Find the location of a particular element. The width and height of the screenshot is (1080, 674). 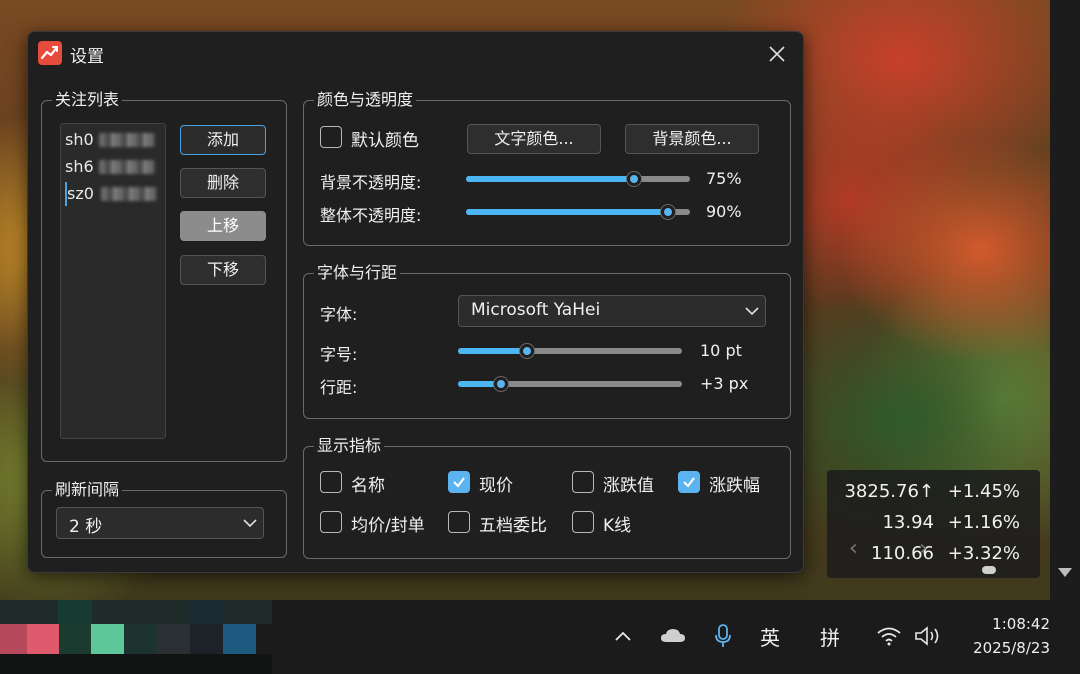

microphone-icon is located at coordinates (723, 636).